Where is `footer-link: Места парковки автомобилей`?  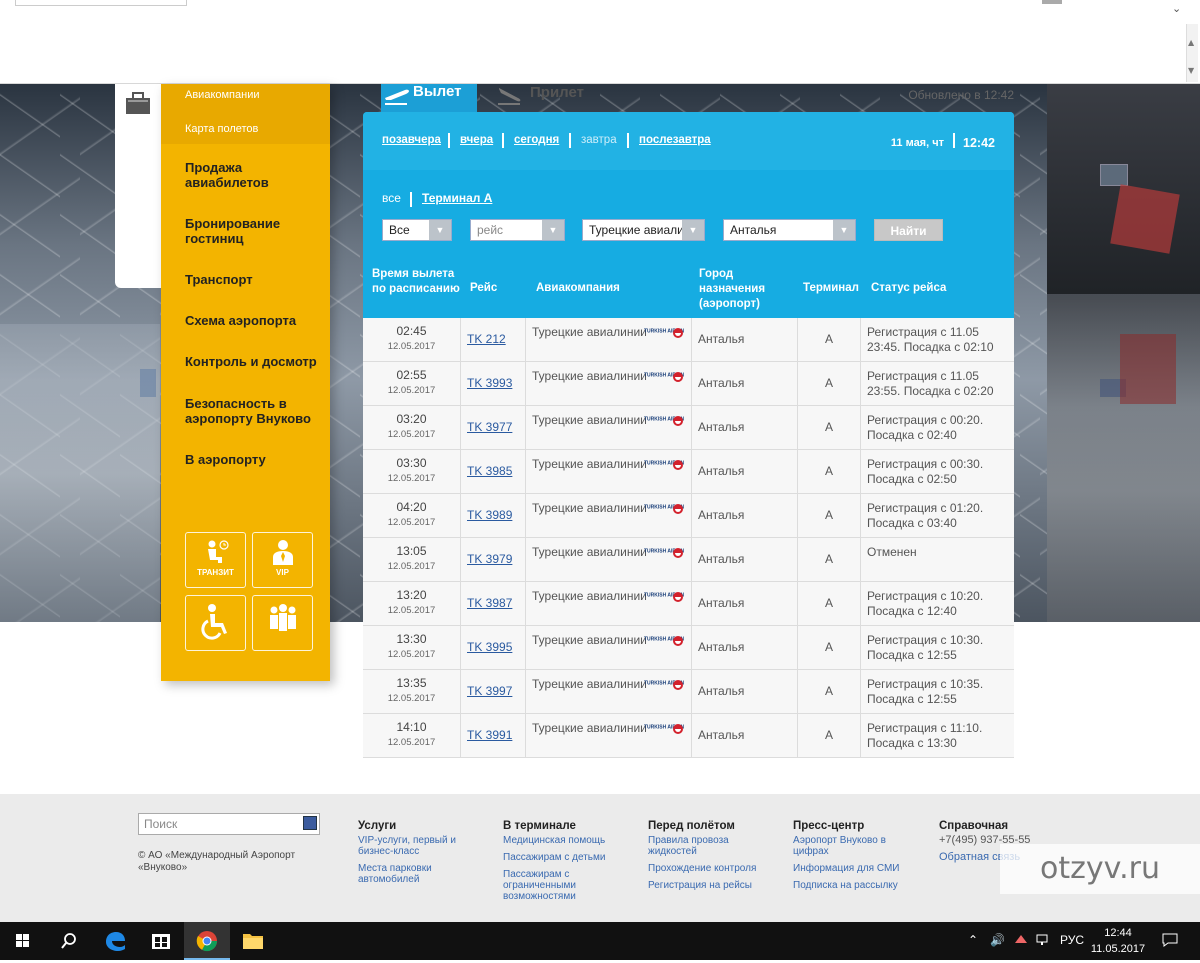 footer-link: Места парковки автомобилей is located at coordinates (423, 874).